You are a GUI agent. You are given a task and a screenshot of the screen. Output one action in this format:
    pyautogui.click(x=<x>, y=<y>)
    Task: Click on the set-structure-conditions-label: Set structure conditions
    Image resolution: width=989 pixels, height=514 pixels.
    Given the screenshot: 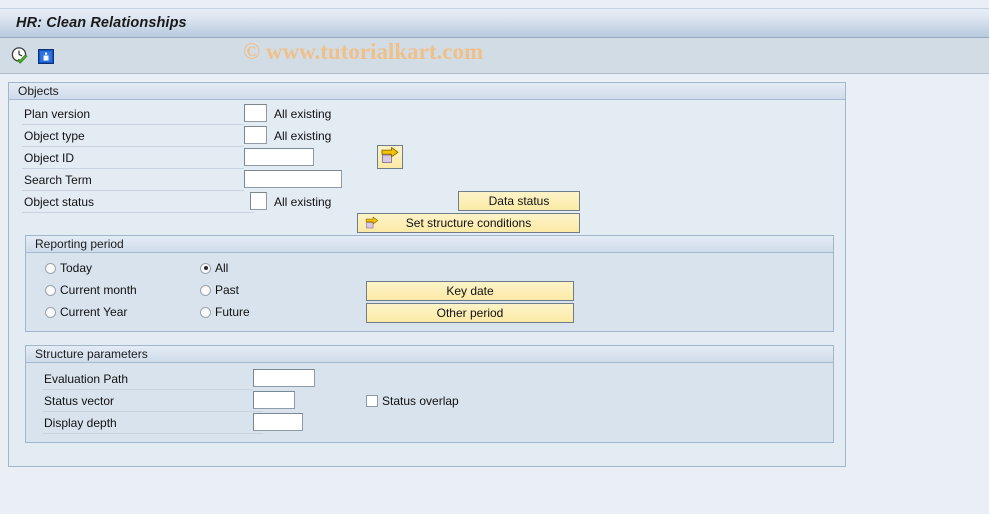 What is the action you would take?
    pyautogui.click(x=468, y=223)
    